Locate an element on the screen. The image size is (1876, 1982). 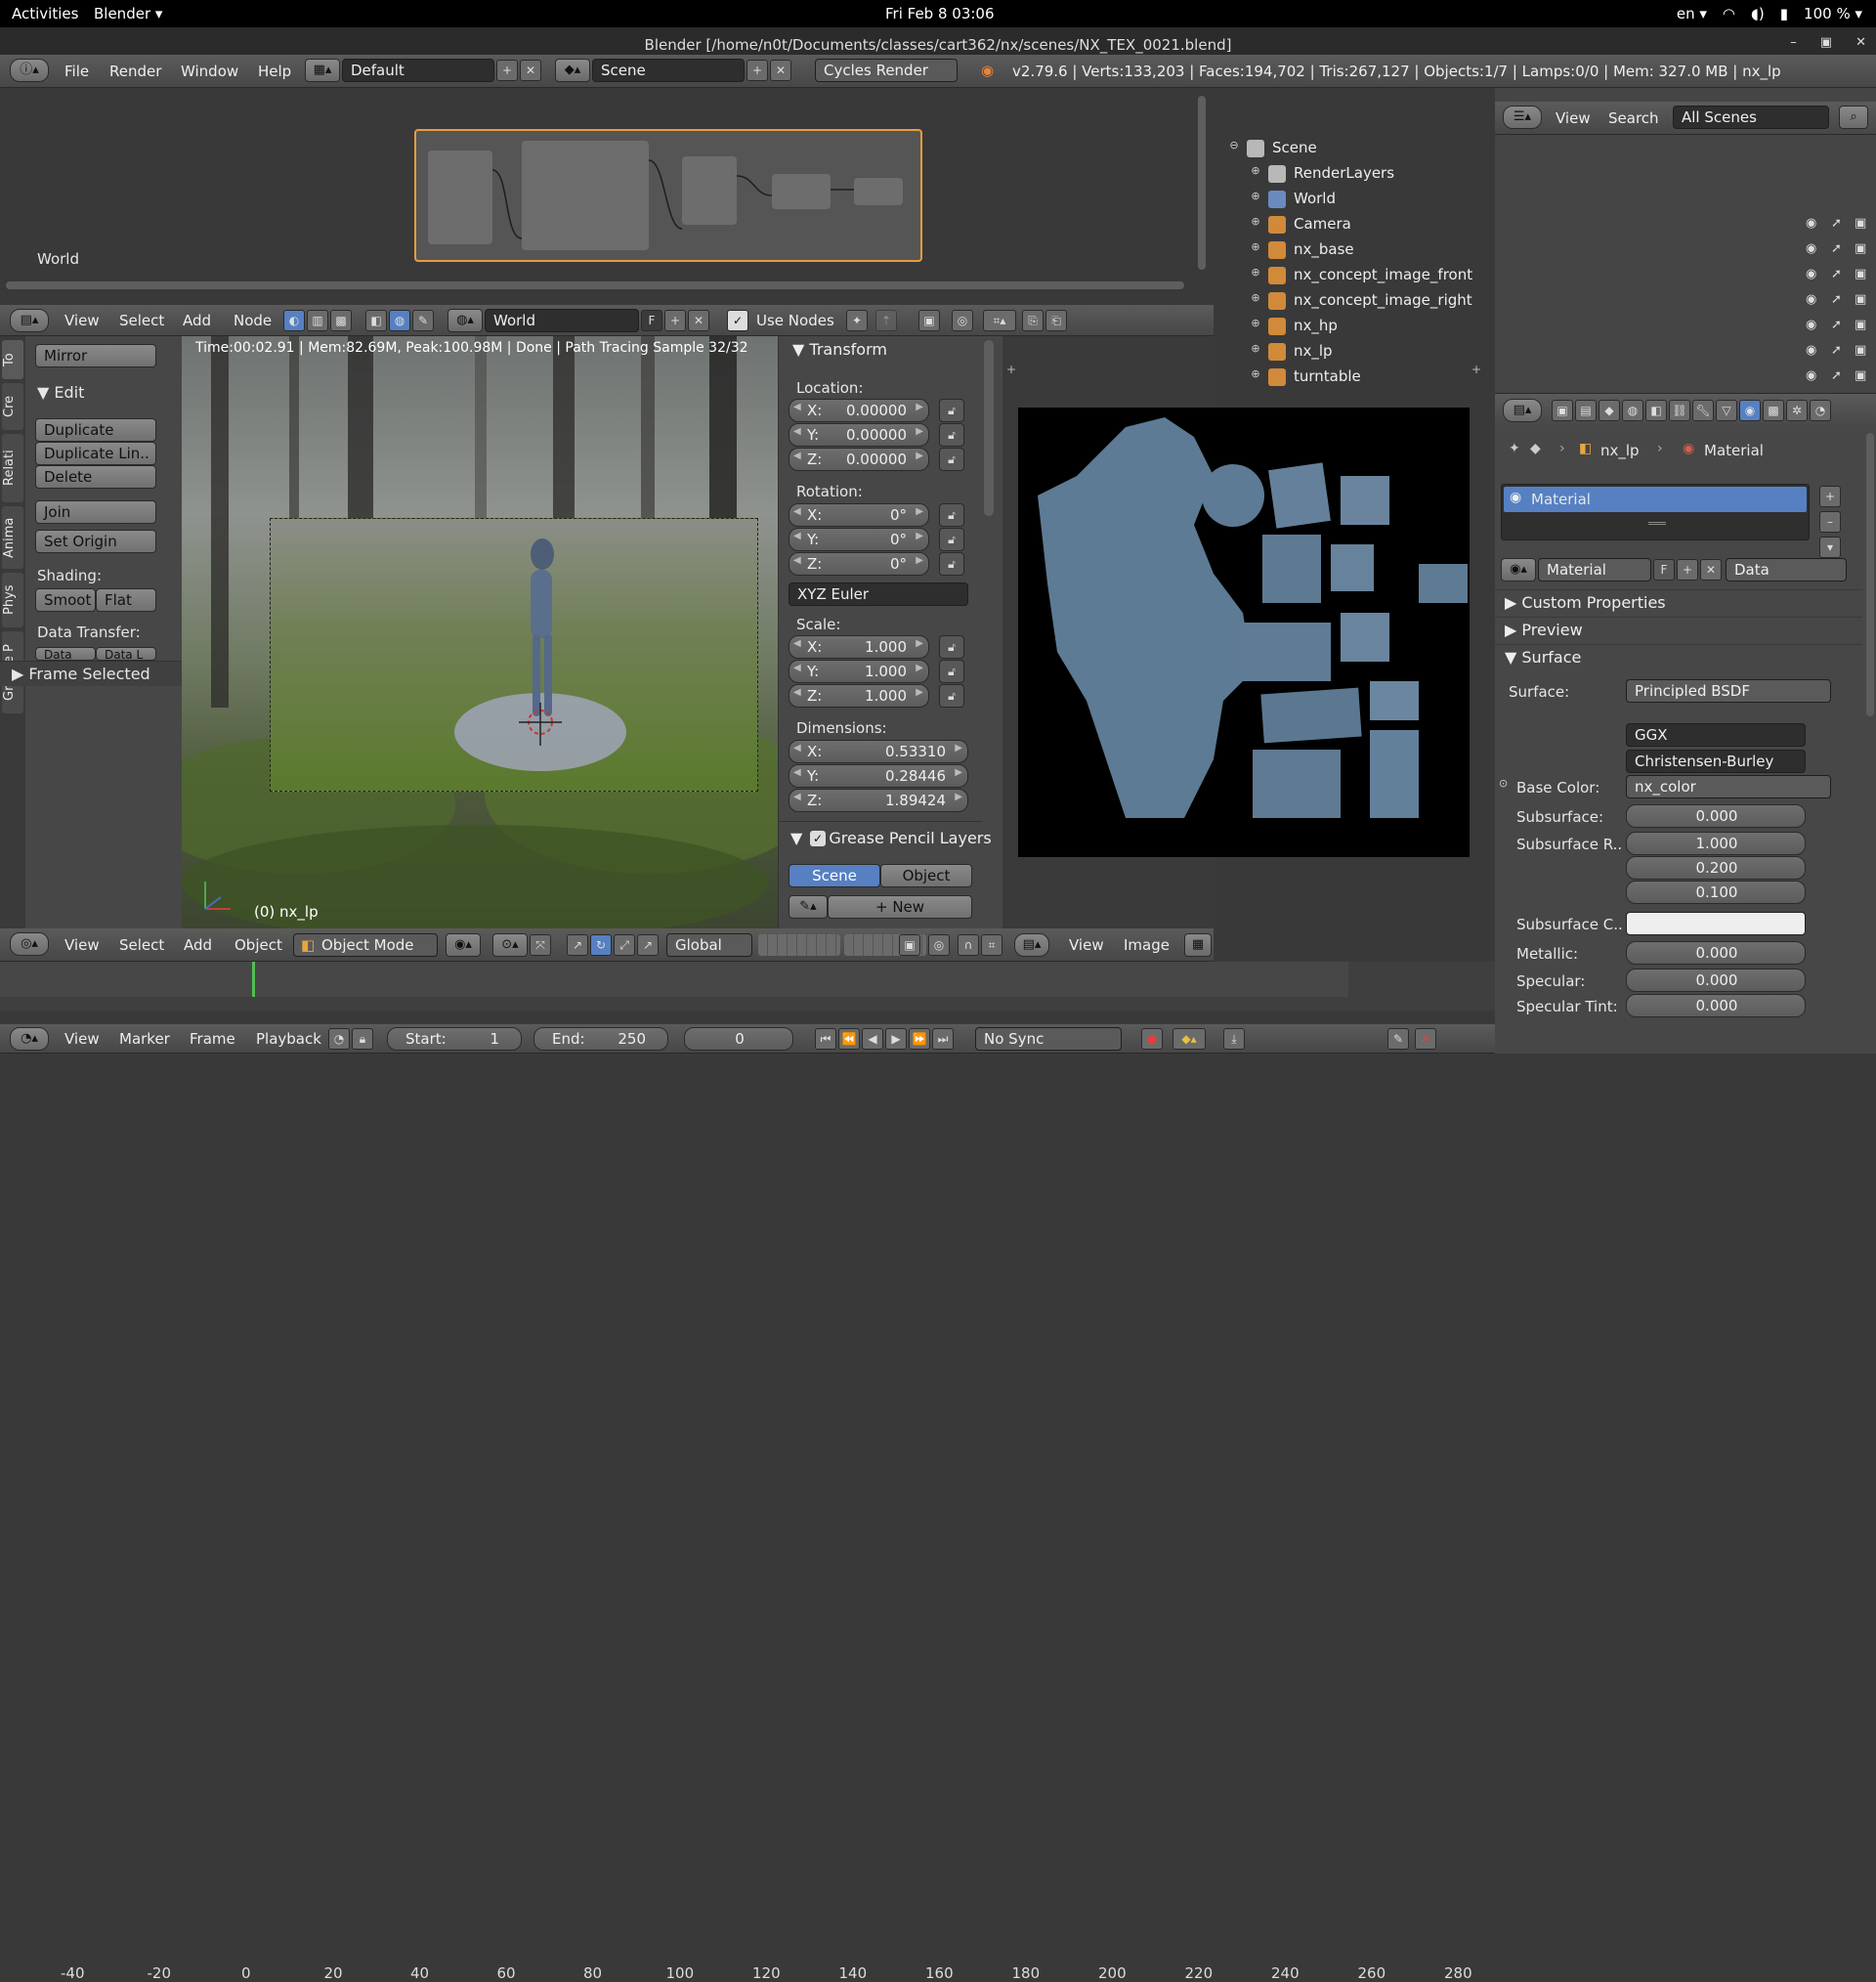
uv-image-canvas is located at coordinates (1244, 633).